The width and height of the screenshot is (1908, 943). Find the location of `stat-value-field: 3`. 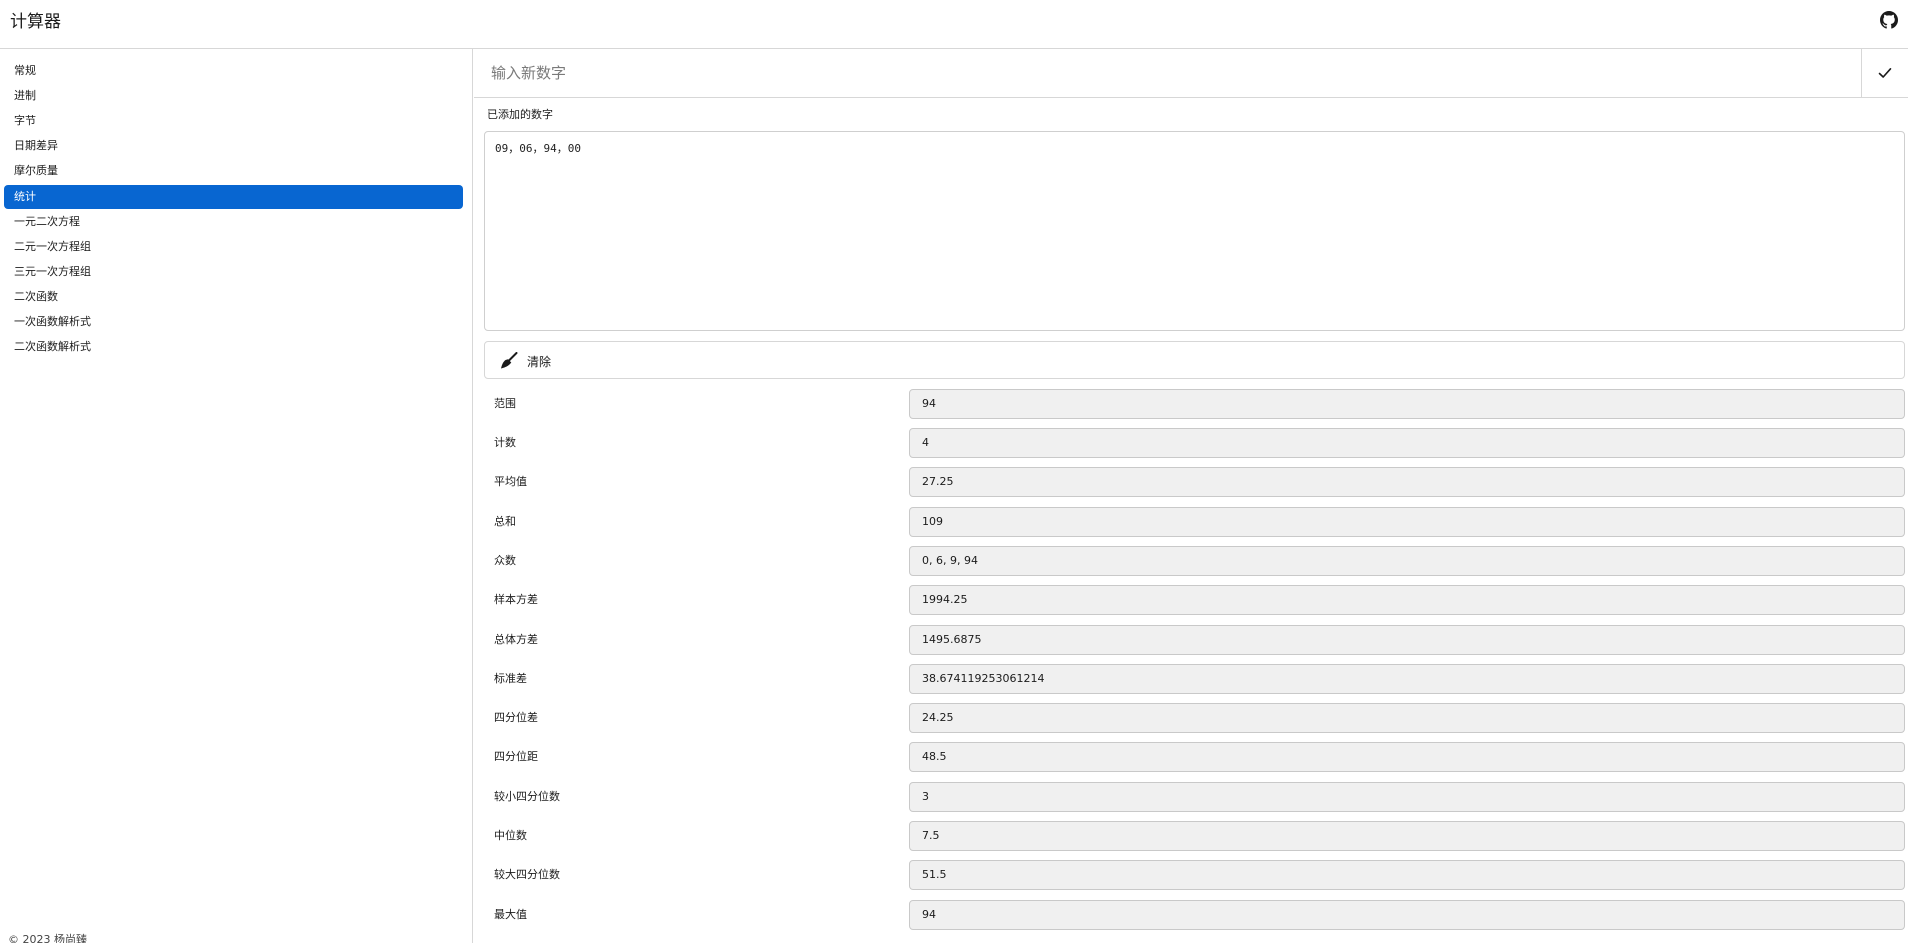

stat-value-field: 3 is located at coordinates (1407, 797).